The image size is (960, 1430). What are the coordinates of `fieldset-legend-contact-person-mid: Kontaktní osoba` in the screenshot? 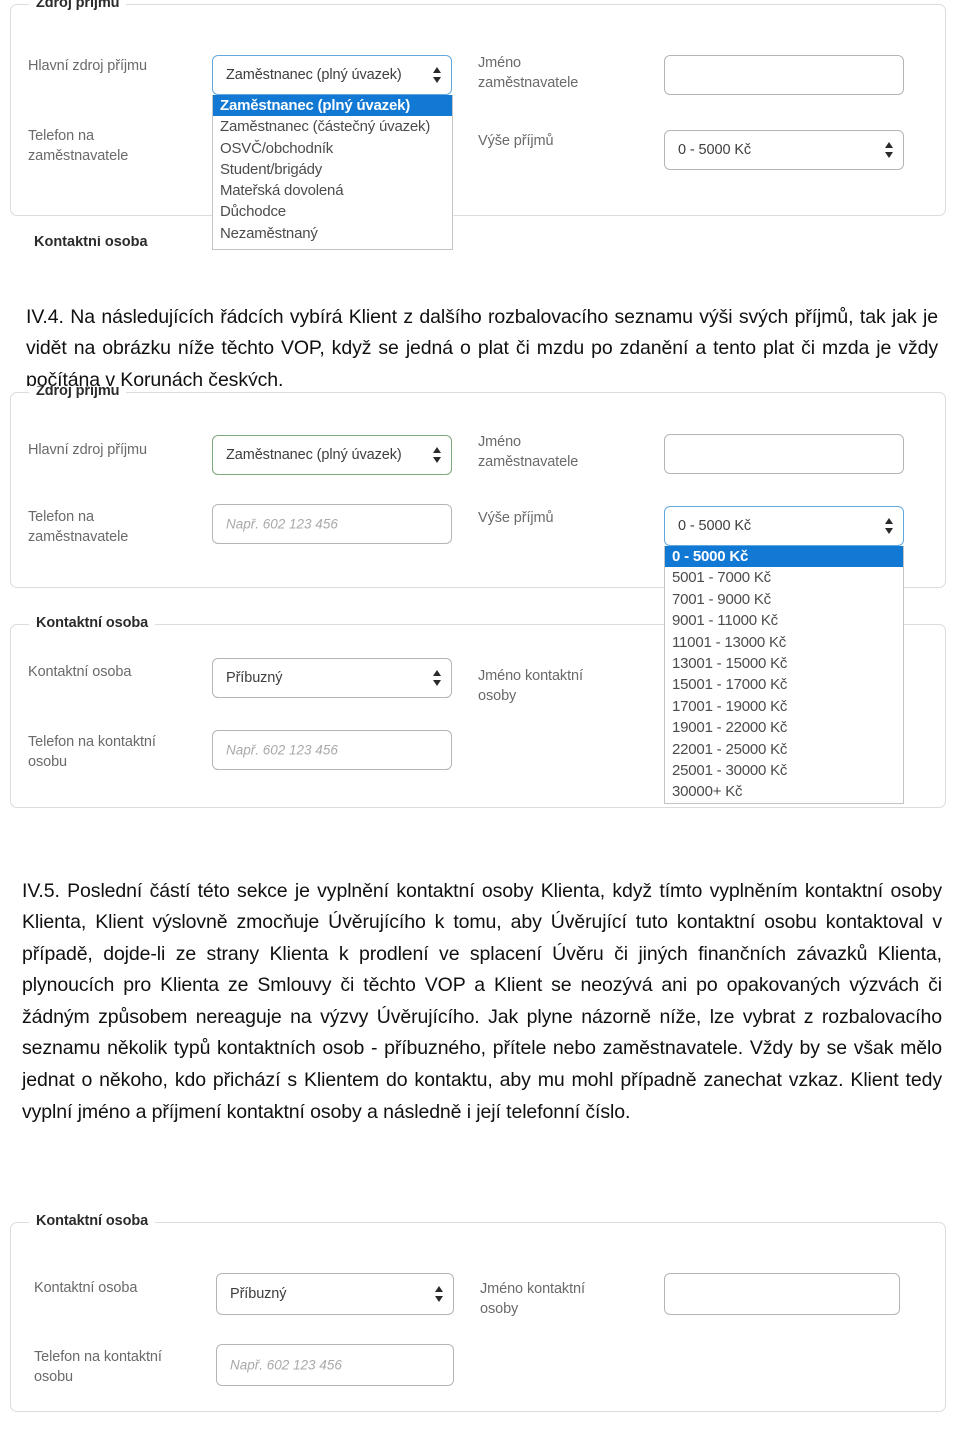 It's located at (92, 623).